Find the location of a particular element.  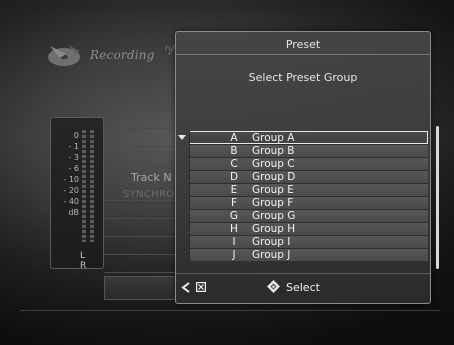

meter-scale-label: - 1 is located at coordinates (73, 146).